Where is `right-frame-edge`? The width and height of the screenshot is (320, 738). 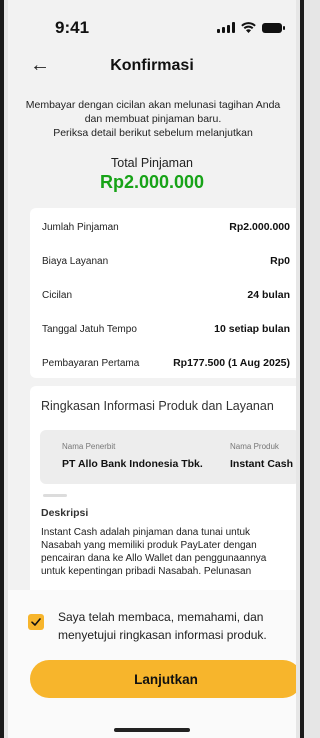 right-frame-edge is located at coordinates (302, 369).